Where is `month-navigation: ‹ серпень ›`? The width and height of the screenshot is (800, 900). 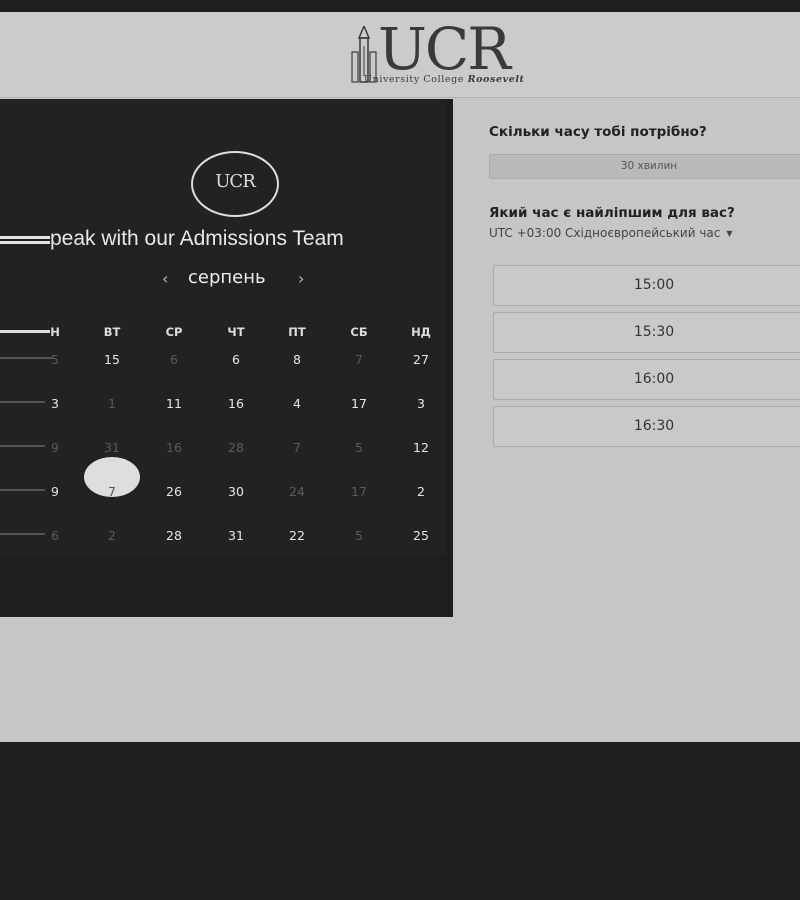
month-navigation: ‹ серпень › is located at coordinates (235, 281).